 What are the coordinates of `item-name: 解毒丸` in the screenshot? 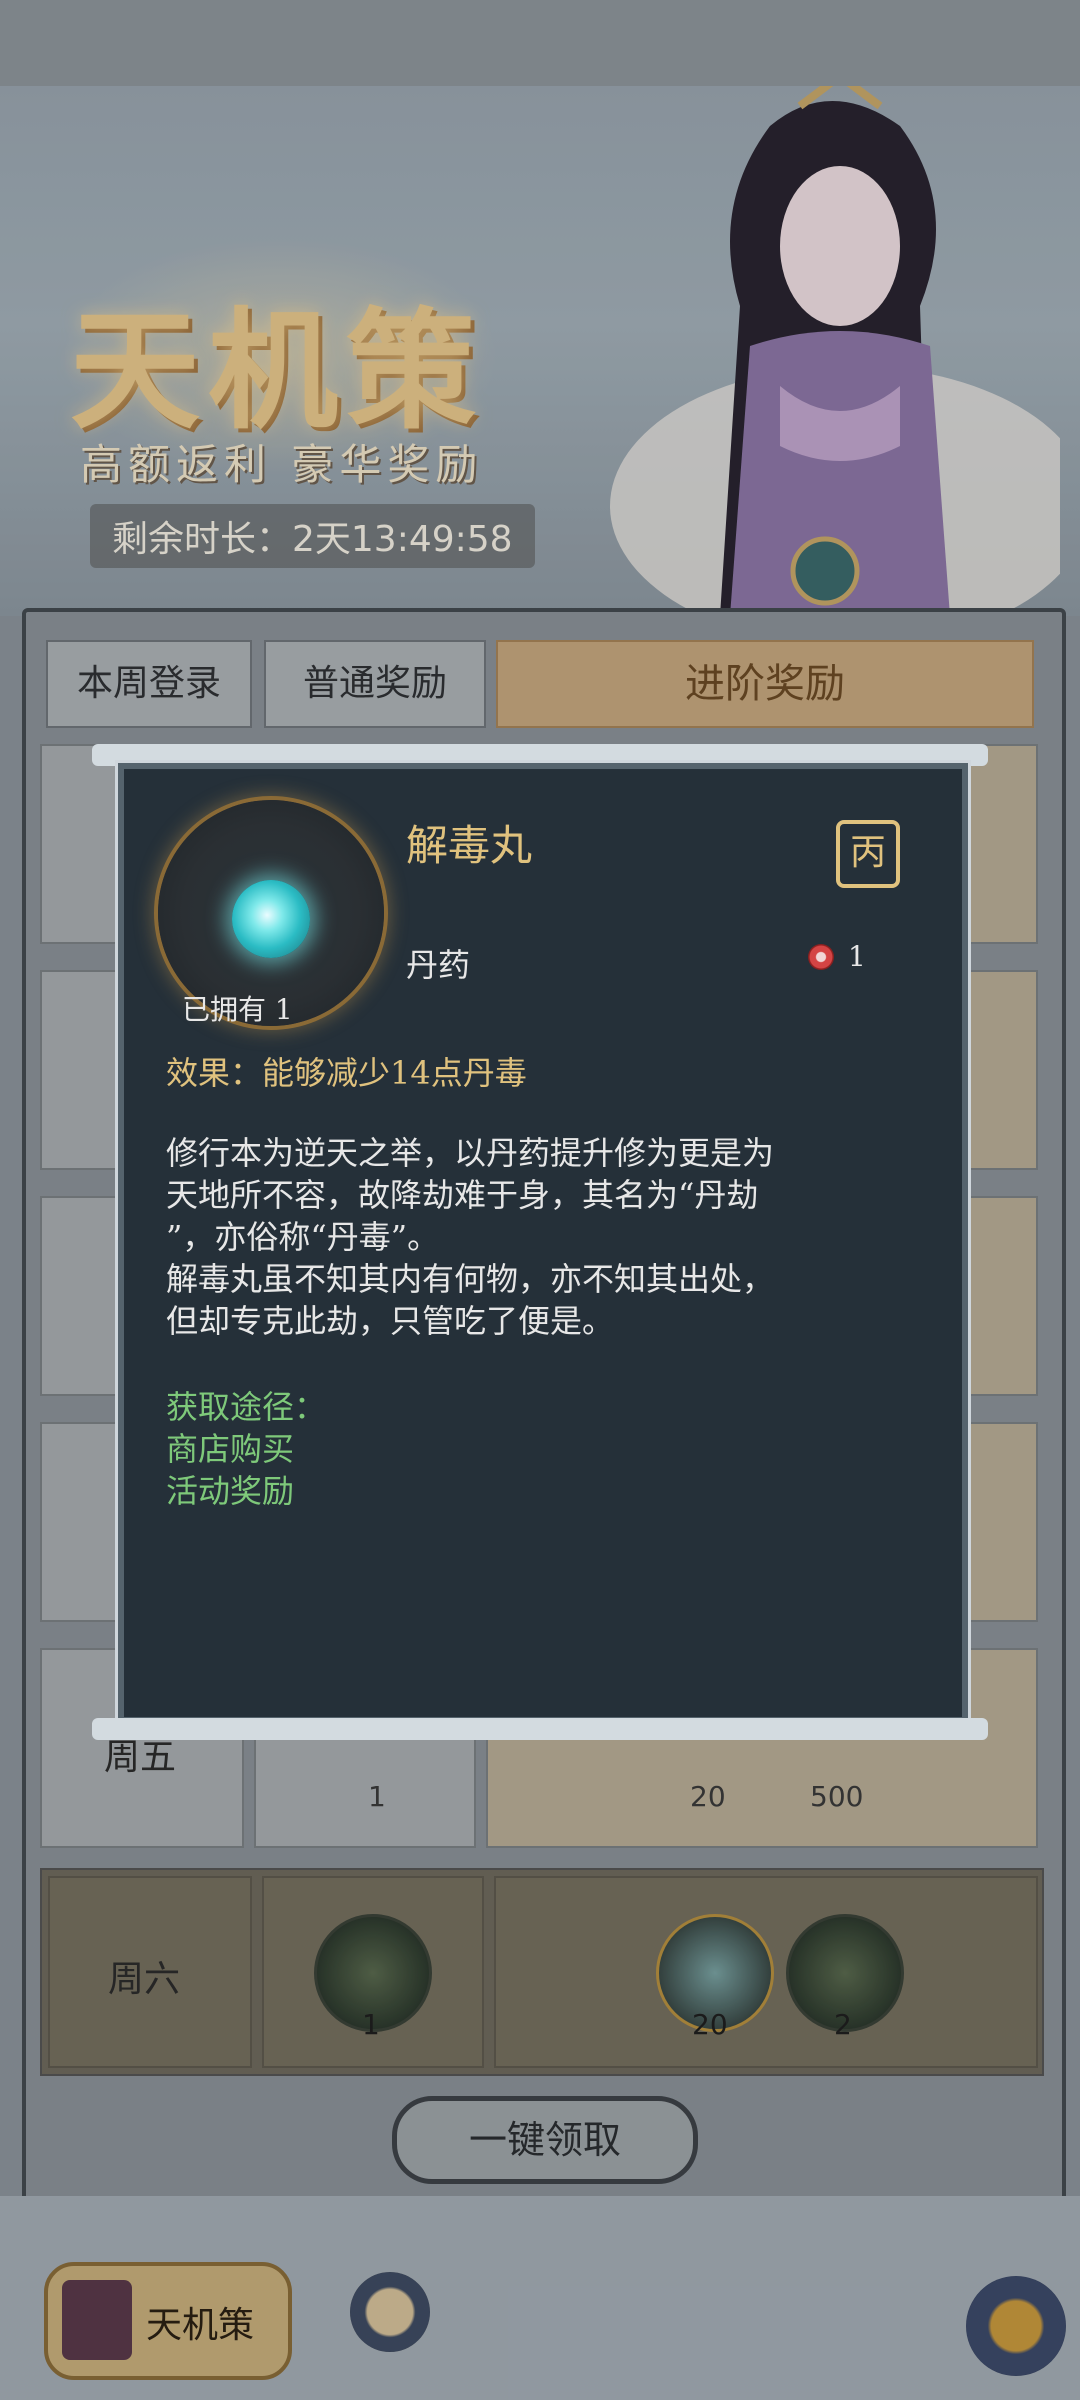 It's located at (469, 845).